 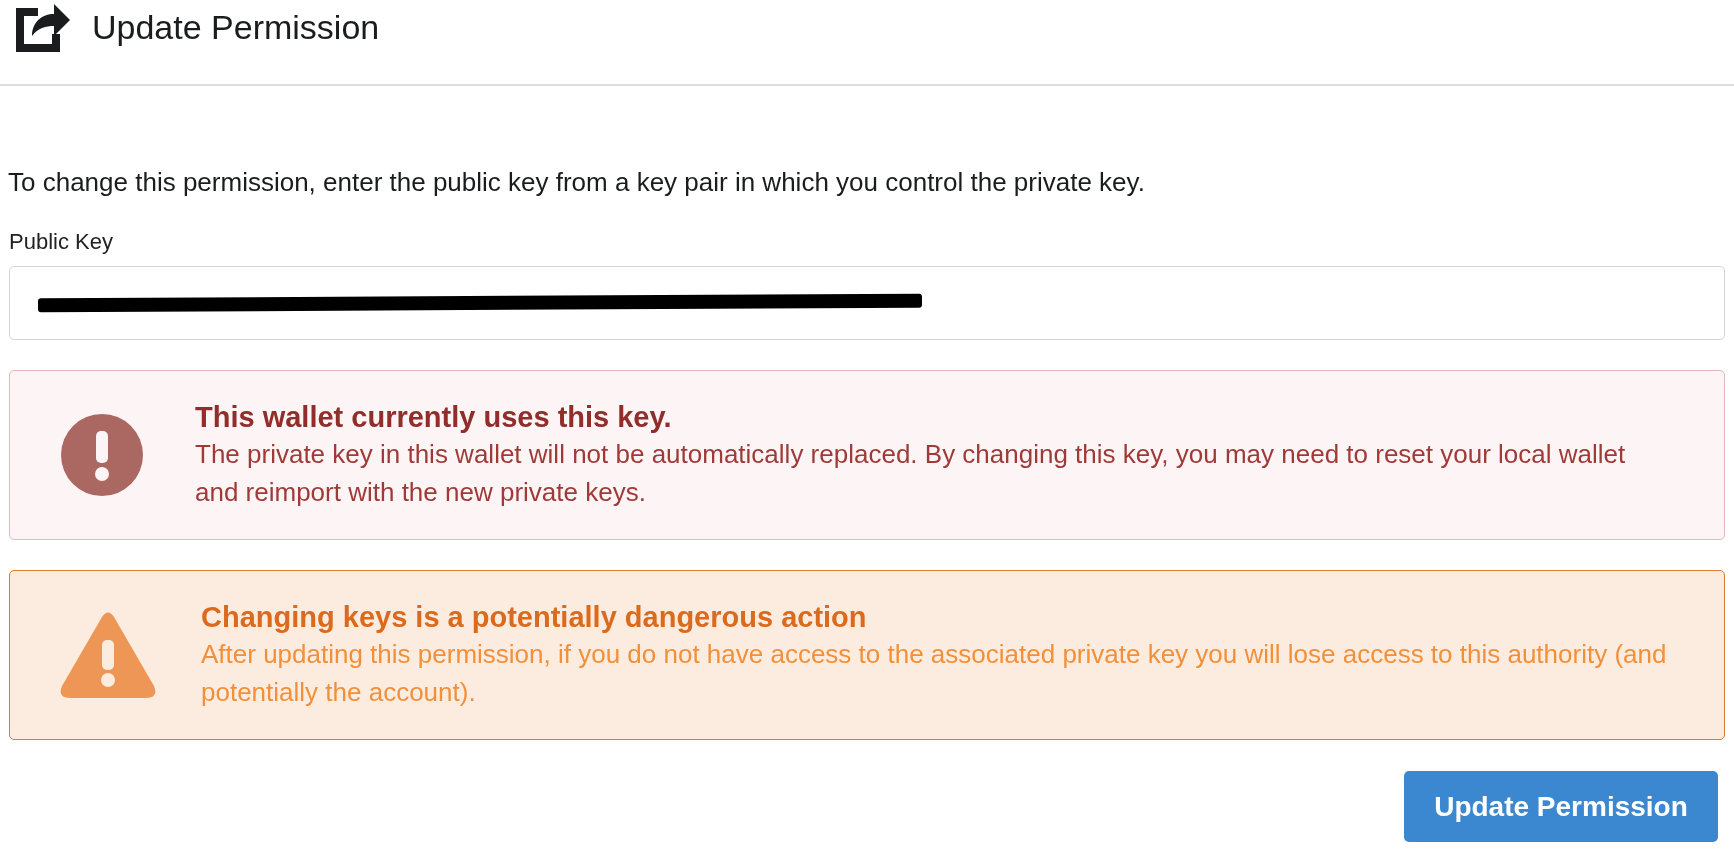 I want to click on exclamation-circle-icon, so click(x=102, y=455).